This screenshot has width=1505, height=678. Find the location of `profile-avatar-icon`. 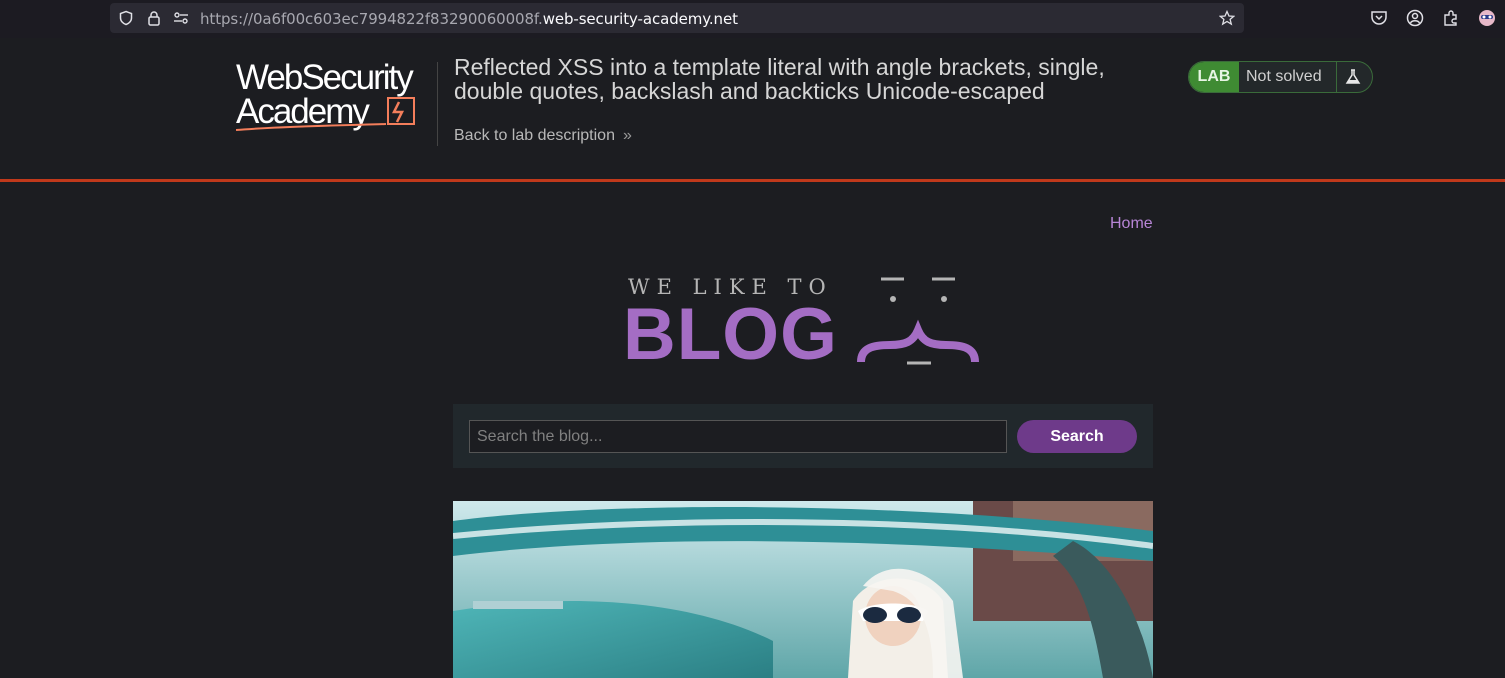

profile-avatar-icon is located at coordinates (1487, 18).